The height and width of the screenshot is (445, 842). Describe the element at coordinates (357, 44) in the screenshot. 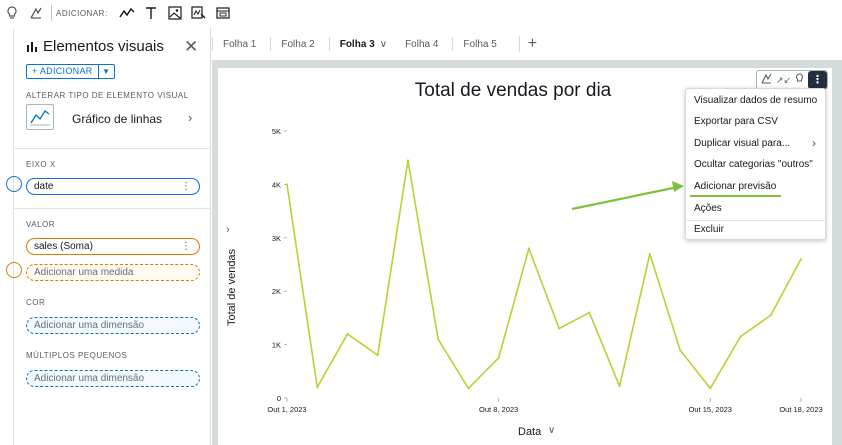

I see `tab-folha-3-label: Folha 3` at that location.